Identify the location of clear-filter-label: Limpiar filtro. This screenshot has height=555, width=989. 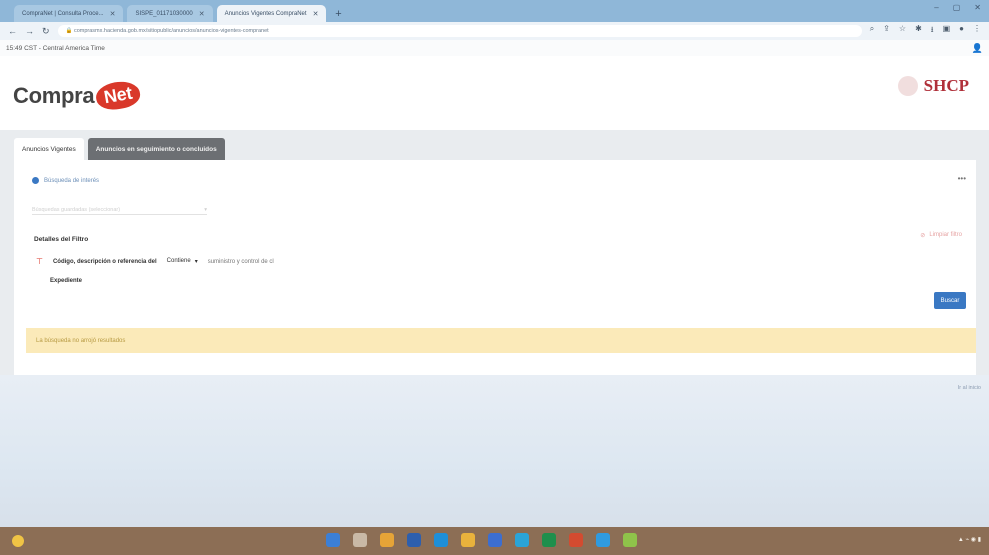
(945, 235).